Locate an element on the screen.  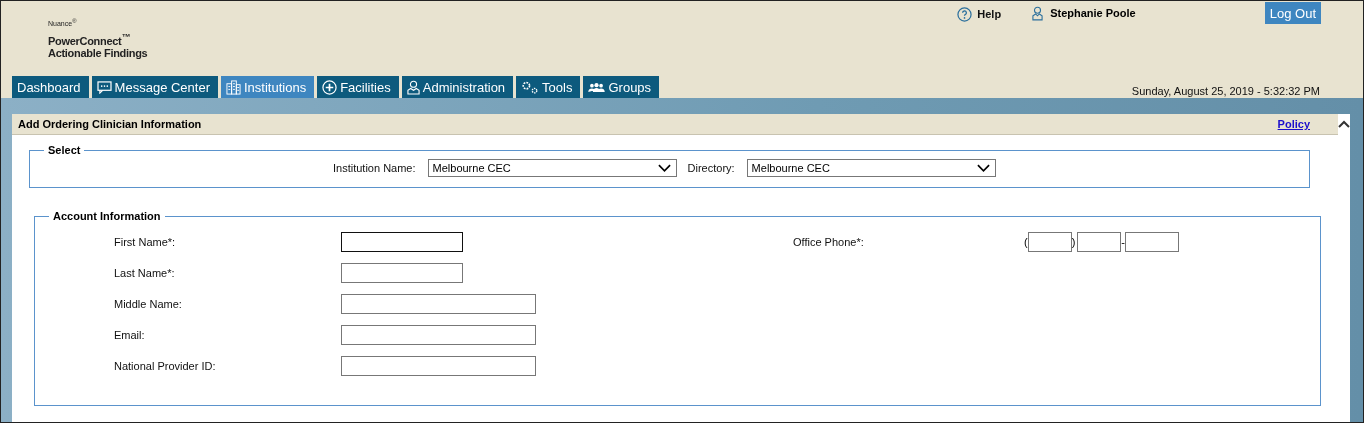
gear-icon is located at coordinates (530, 87).